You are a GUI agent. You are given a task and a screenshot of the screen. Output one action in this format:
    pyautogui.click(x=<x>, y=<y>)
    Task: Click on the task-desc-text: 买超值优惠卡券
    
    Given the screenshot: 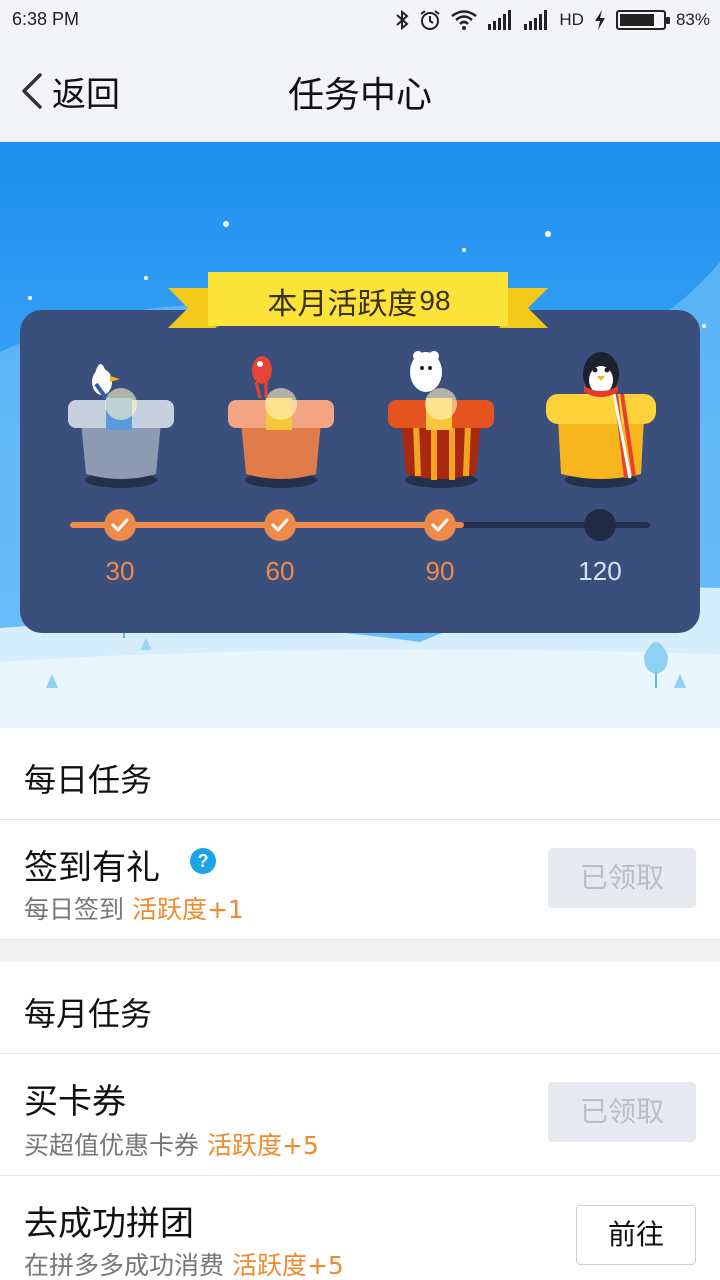 What is the action you would take?
    pyautogui.click(x=112, y=1145)
    